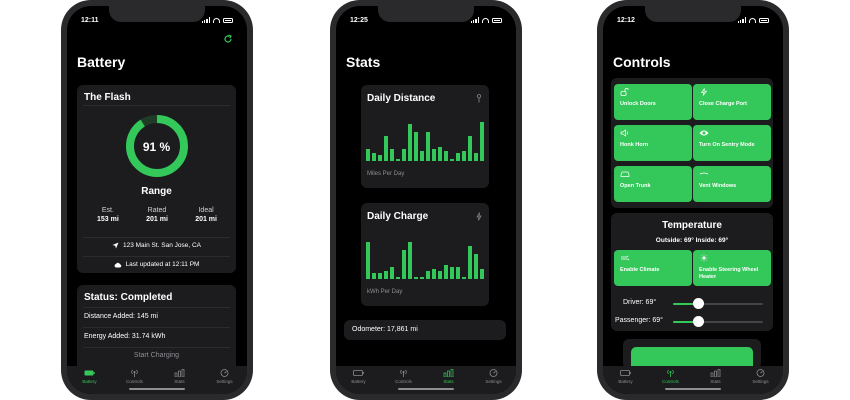 This screenshot has width=850, height=400. What do you see at coordinates (206, 215) in the screenshot?
I see `range-ideal: Ideal 201 mi` at bounding box center [206, 215].